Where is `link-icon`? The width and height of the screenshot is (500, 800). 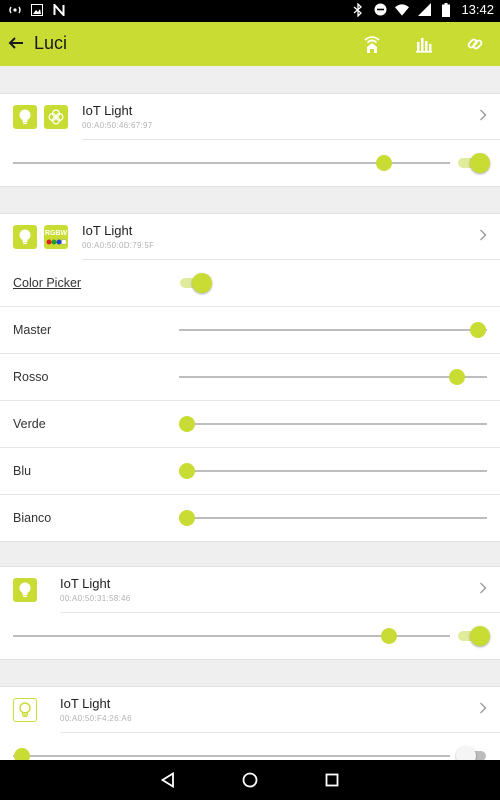 link-icon is located at coordinates (475, 44).